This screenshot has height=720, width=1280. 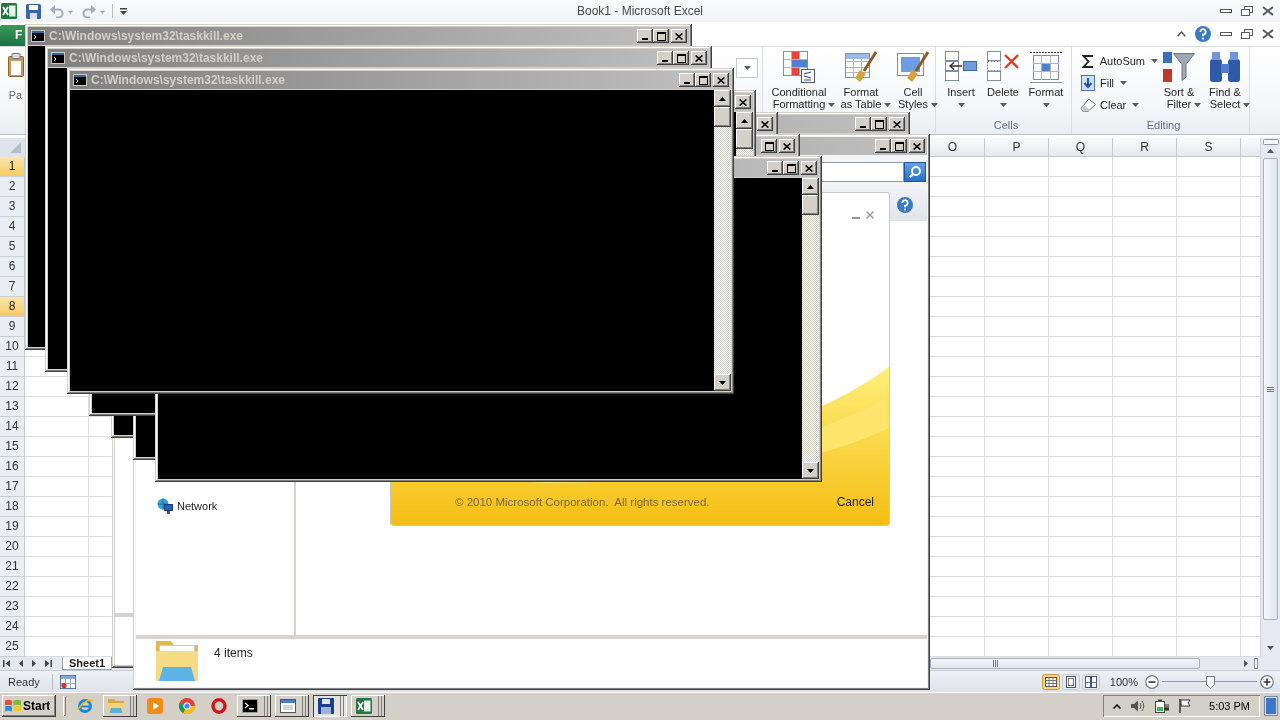 What do you see at coordinates (1046, 77) in the screenshot?
I see `ribbon-button: Format` at bounding box center [1046, 77].